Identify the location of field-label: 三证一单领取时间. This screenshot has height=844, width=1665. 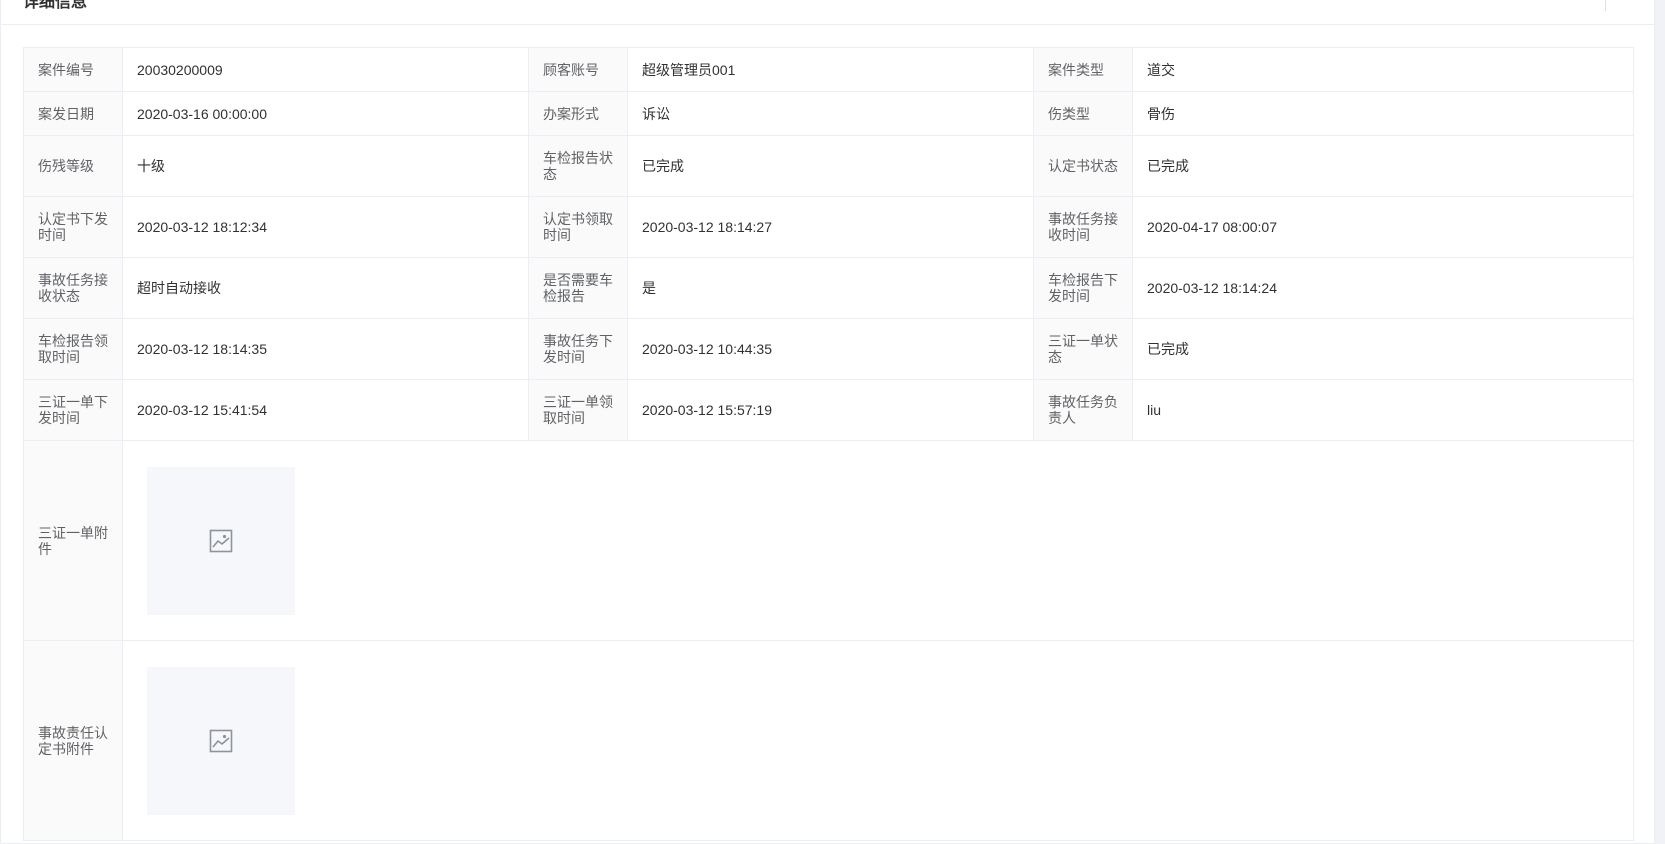
(578, 410).